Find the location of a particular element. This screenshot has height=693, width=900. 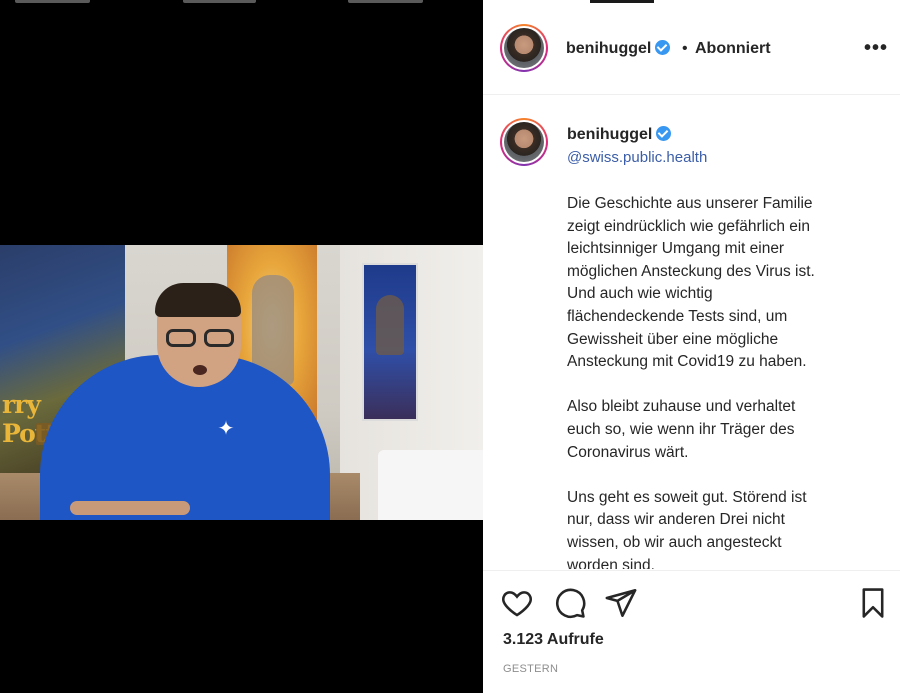

caption-username: benihuggel is located at coordinates (609, 134).